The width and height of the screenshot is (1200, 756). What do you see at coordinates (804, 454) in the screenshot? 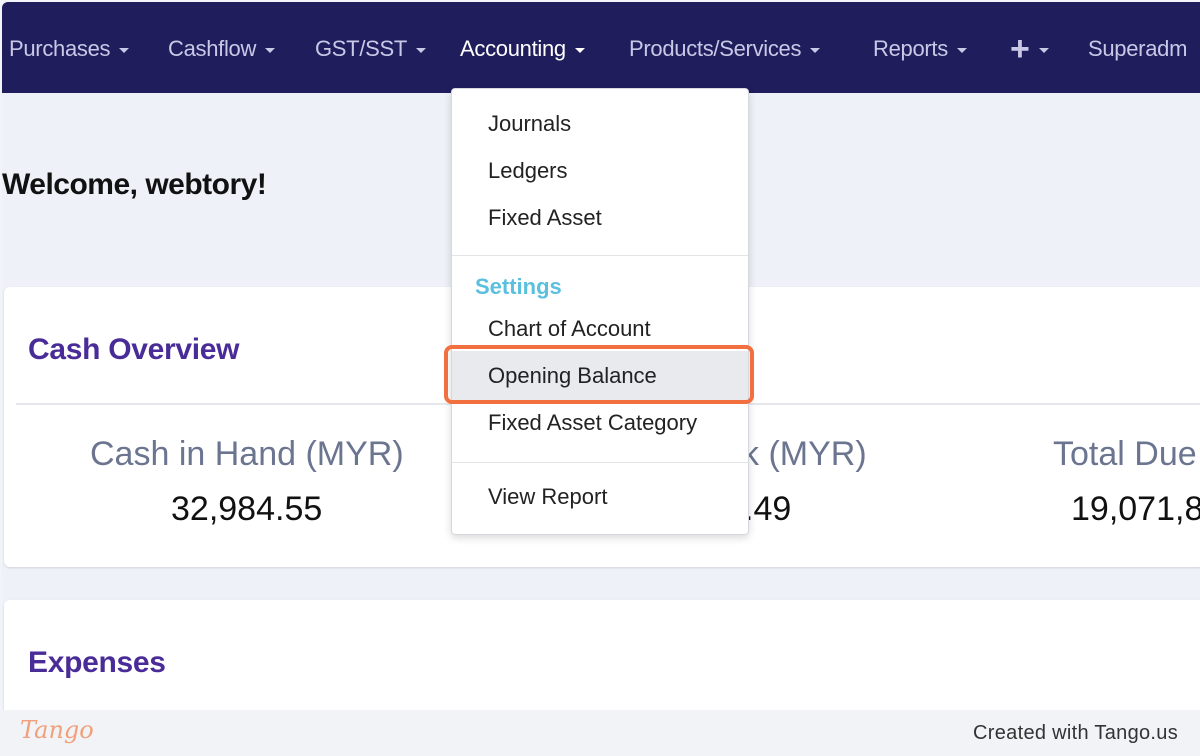
I see `stat-label: k (MYR)` at bounding box center [804, 454].